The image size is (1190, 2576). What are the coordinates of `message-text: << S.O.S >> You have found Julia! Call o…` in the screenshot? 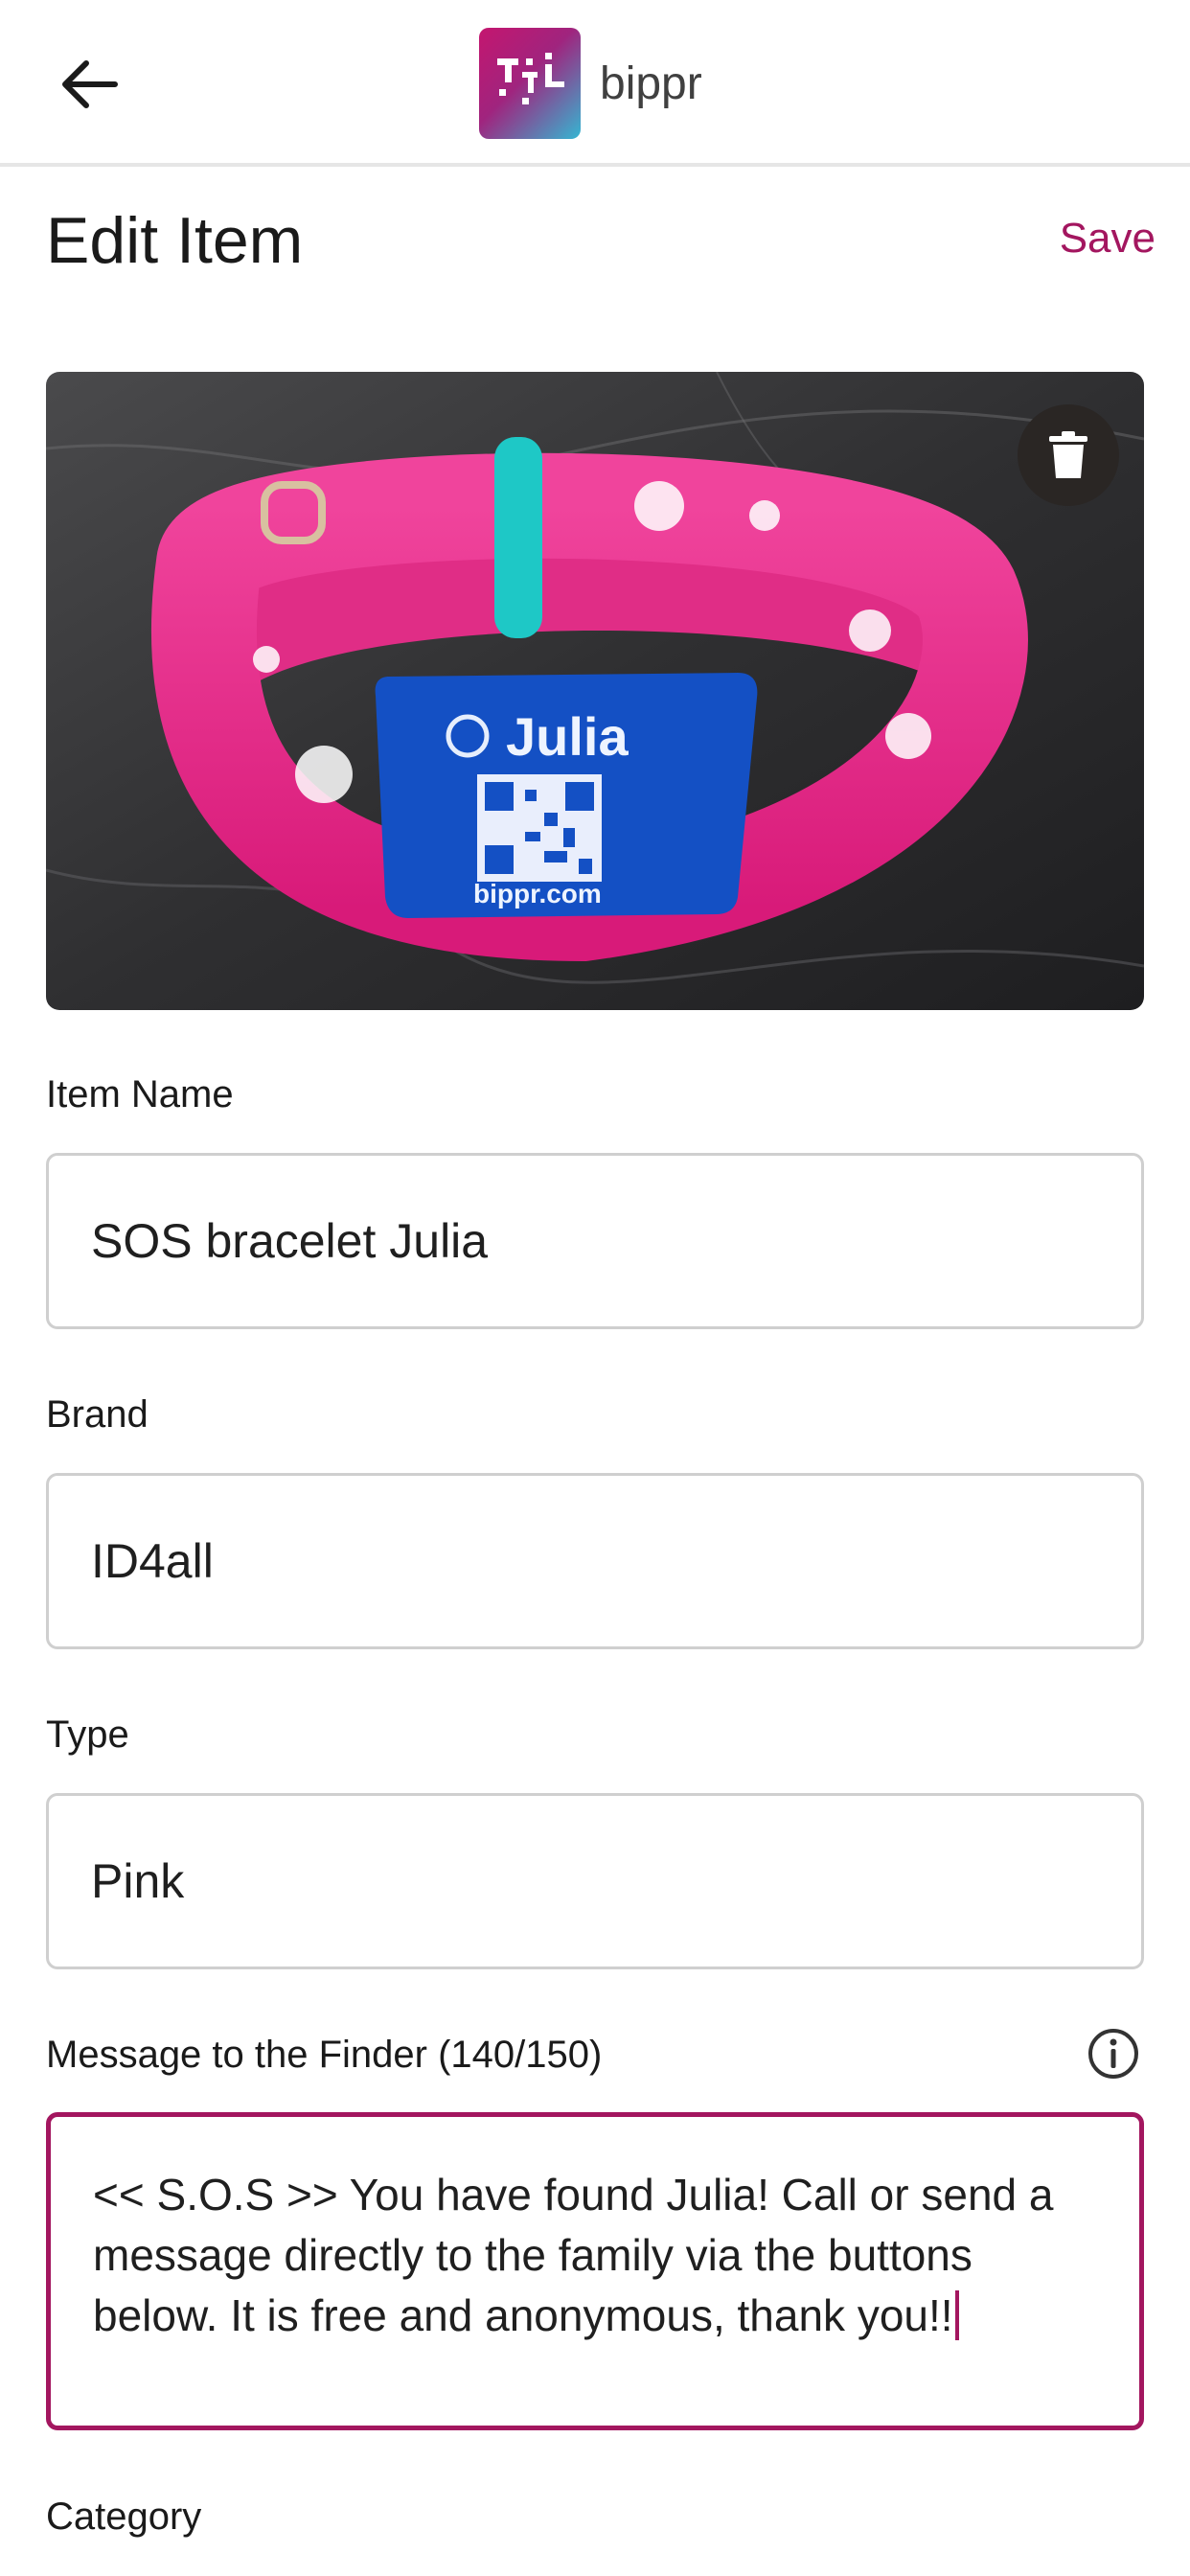 It's located at (574, 2255).